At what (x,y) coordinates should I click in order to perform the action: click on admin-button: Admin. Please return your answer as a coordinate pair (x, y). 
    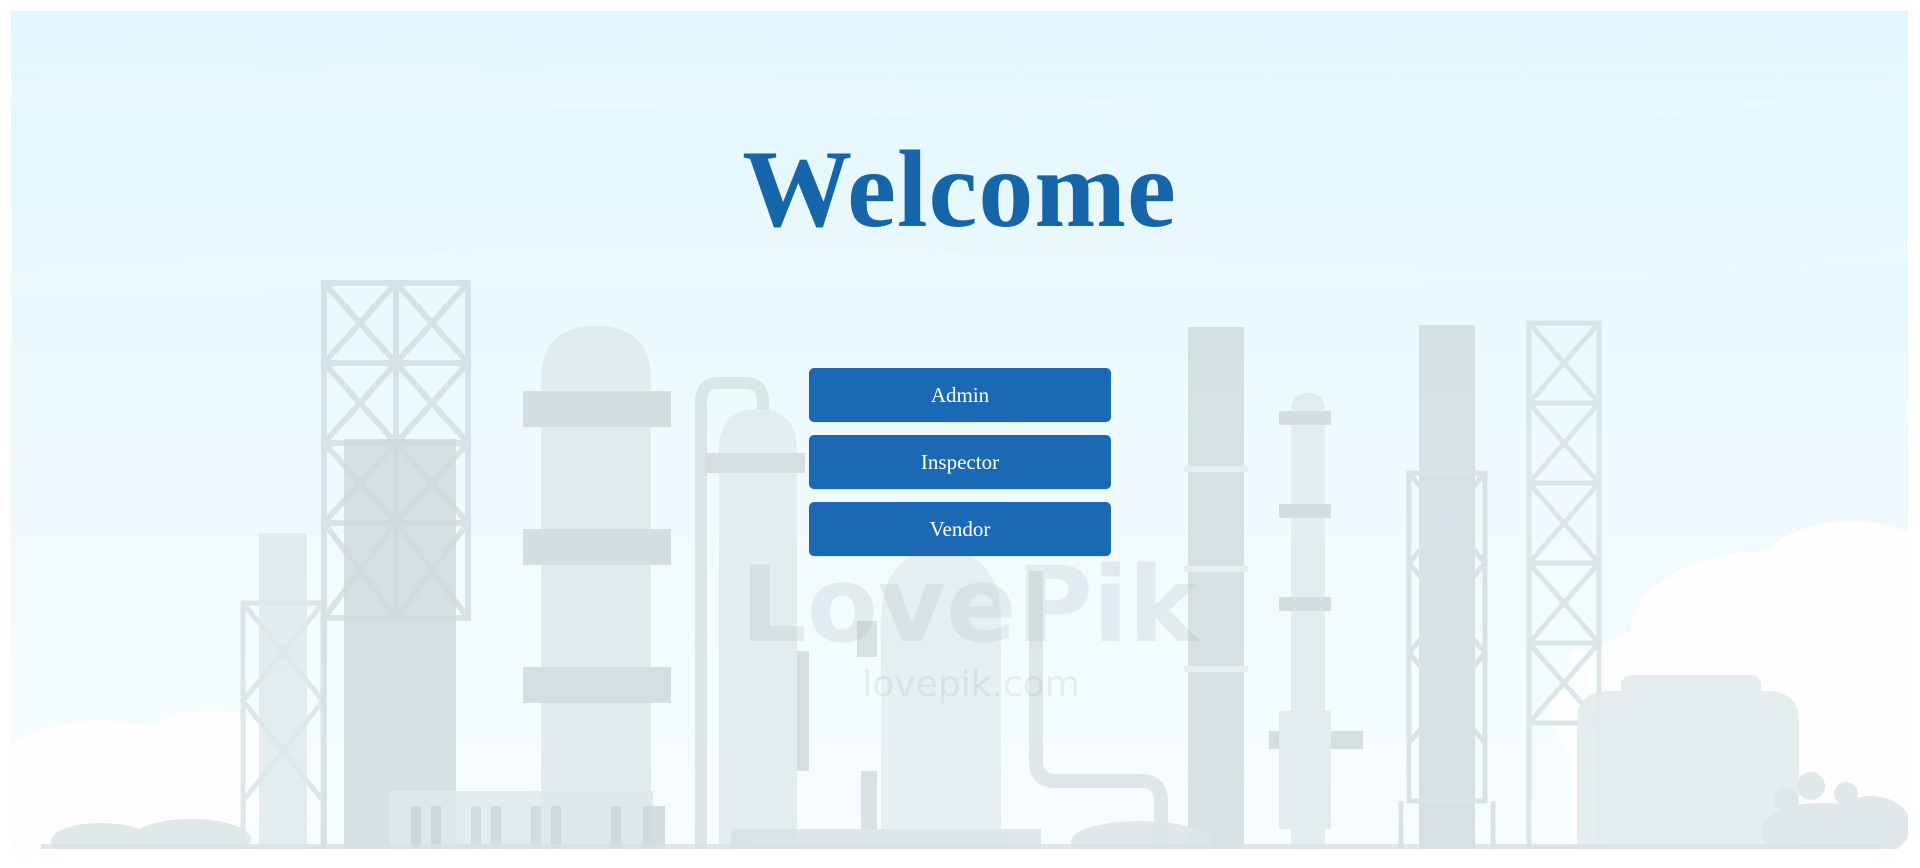
    Looking at the image, I should click on (960, 395).